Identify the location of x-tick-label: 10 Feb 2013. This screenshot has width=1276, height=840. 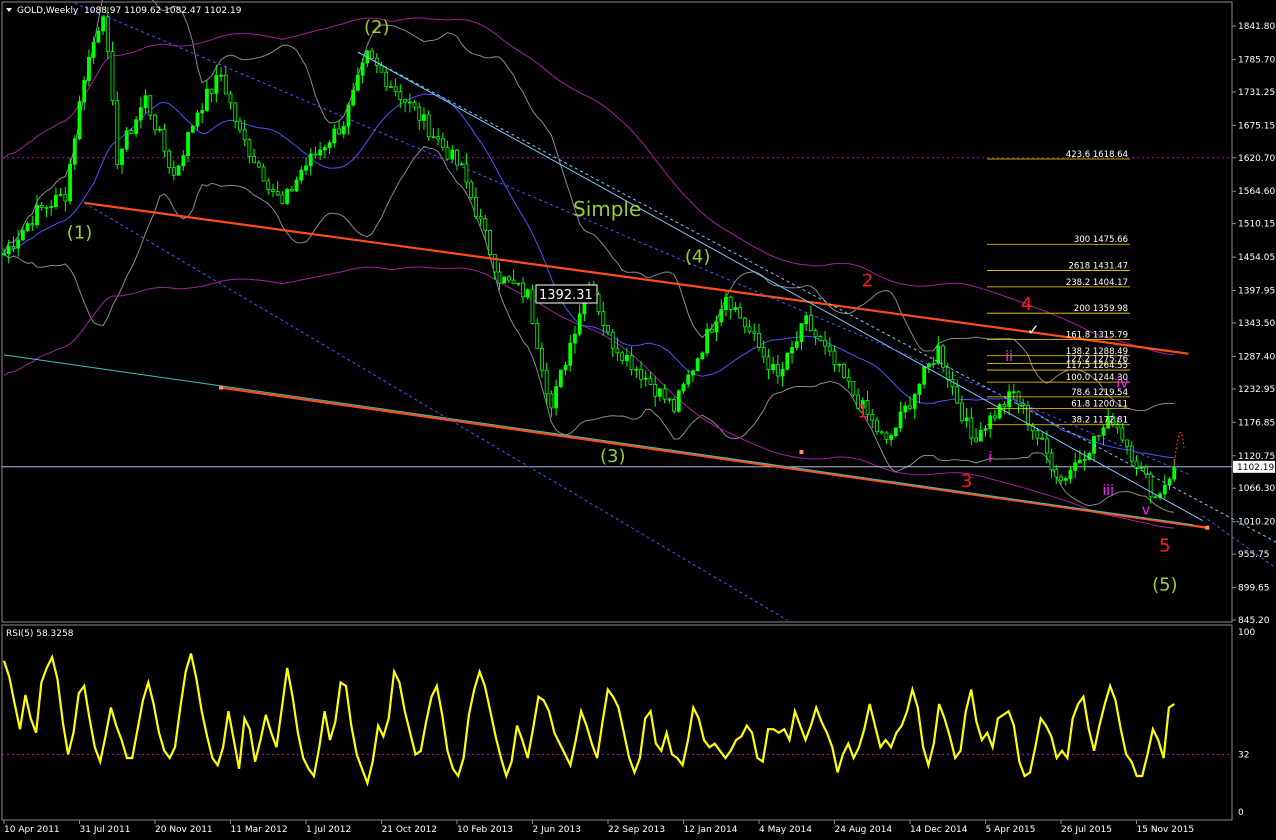
(485, 830).